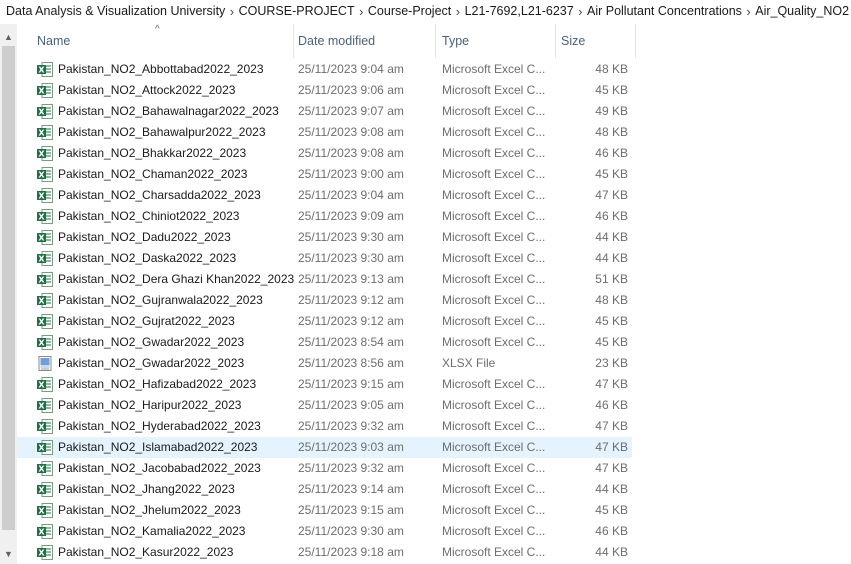 The width and height of the screenshot is (851, 564). What do you see at coordinates (611, 279) in the screenshot?
I see `file-size: 51 KB` at bounding box center [611, 279].